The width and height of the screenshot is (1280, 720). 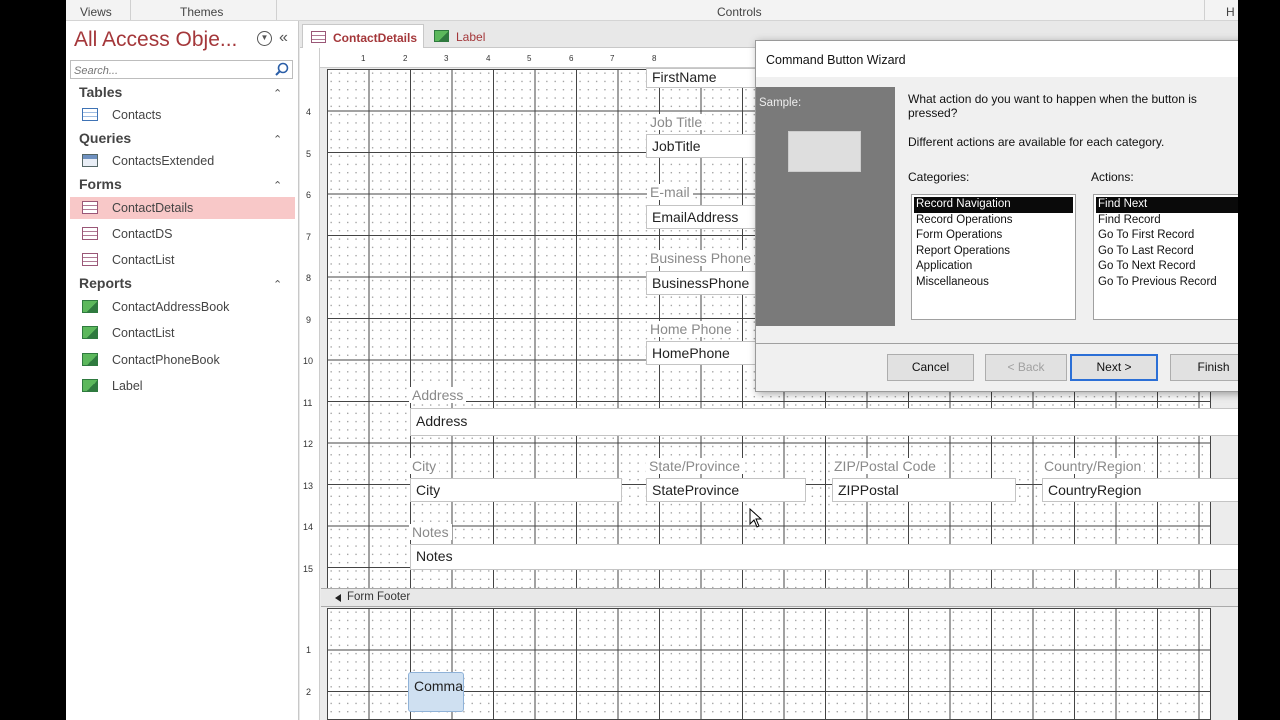 I want to click on category-option: Miscellaneous, so click(x=993, y=283).